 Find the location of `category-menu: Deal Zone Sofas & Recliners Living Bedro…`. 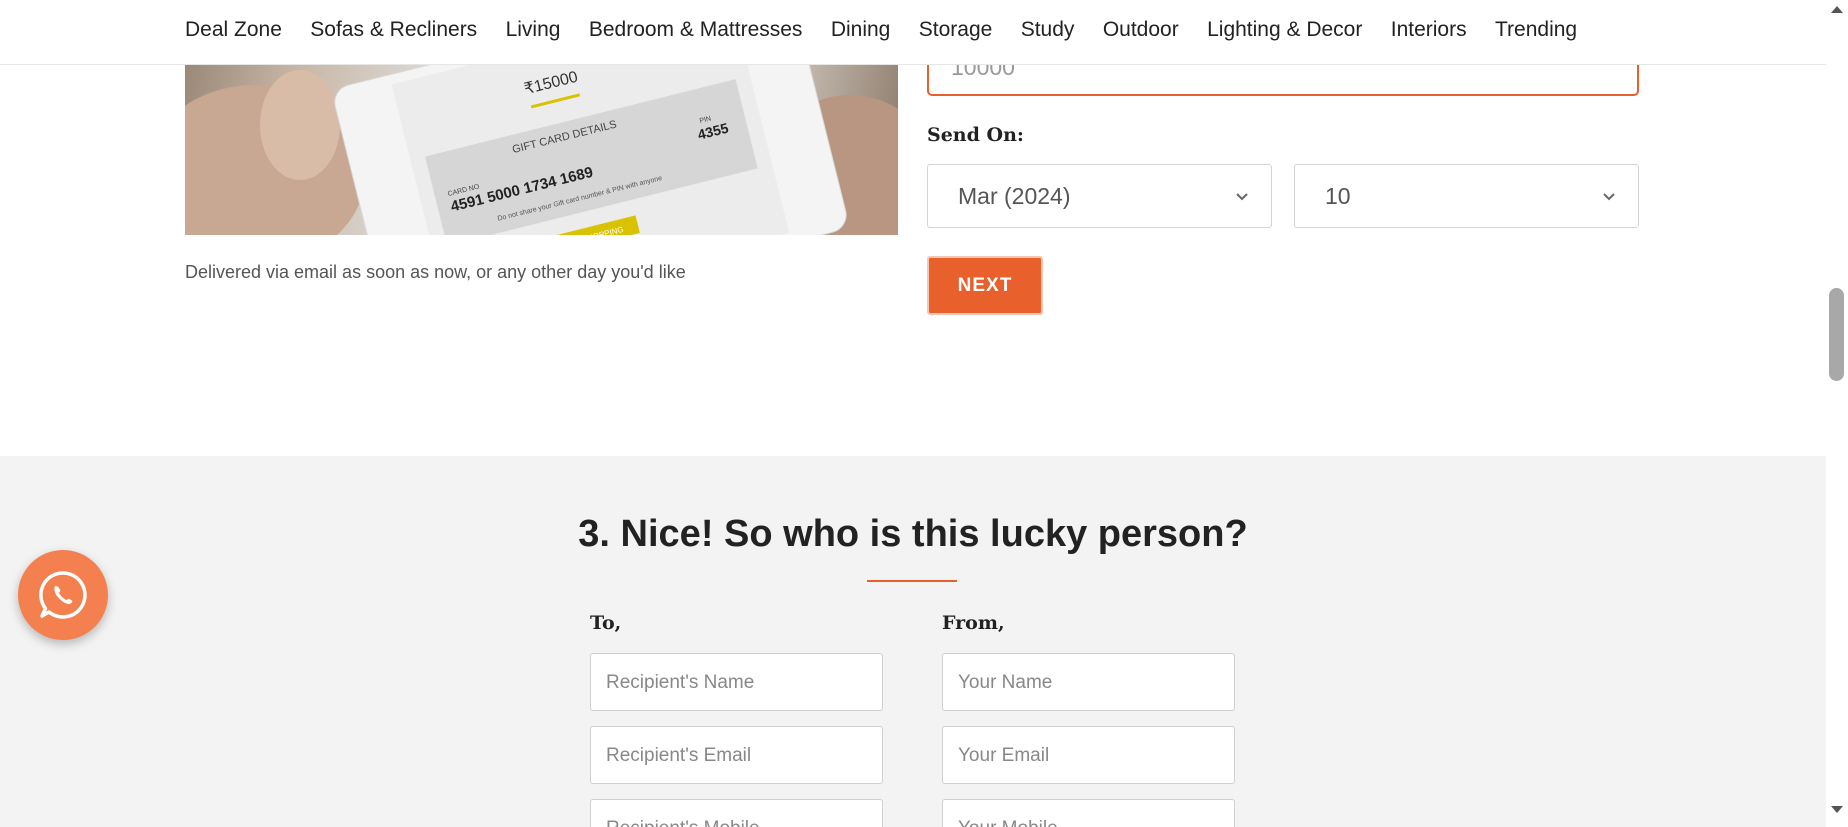

category-menu: Deal Zone Sofas & Recliners Living Bedro… is located at coordinates (881, 30).